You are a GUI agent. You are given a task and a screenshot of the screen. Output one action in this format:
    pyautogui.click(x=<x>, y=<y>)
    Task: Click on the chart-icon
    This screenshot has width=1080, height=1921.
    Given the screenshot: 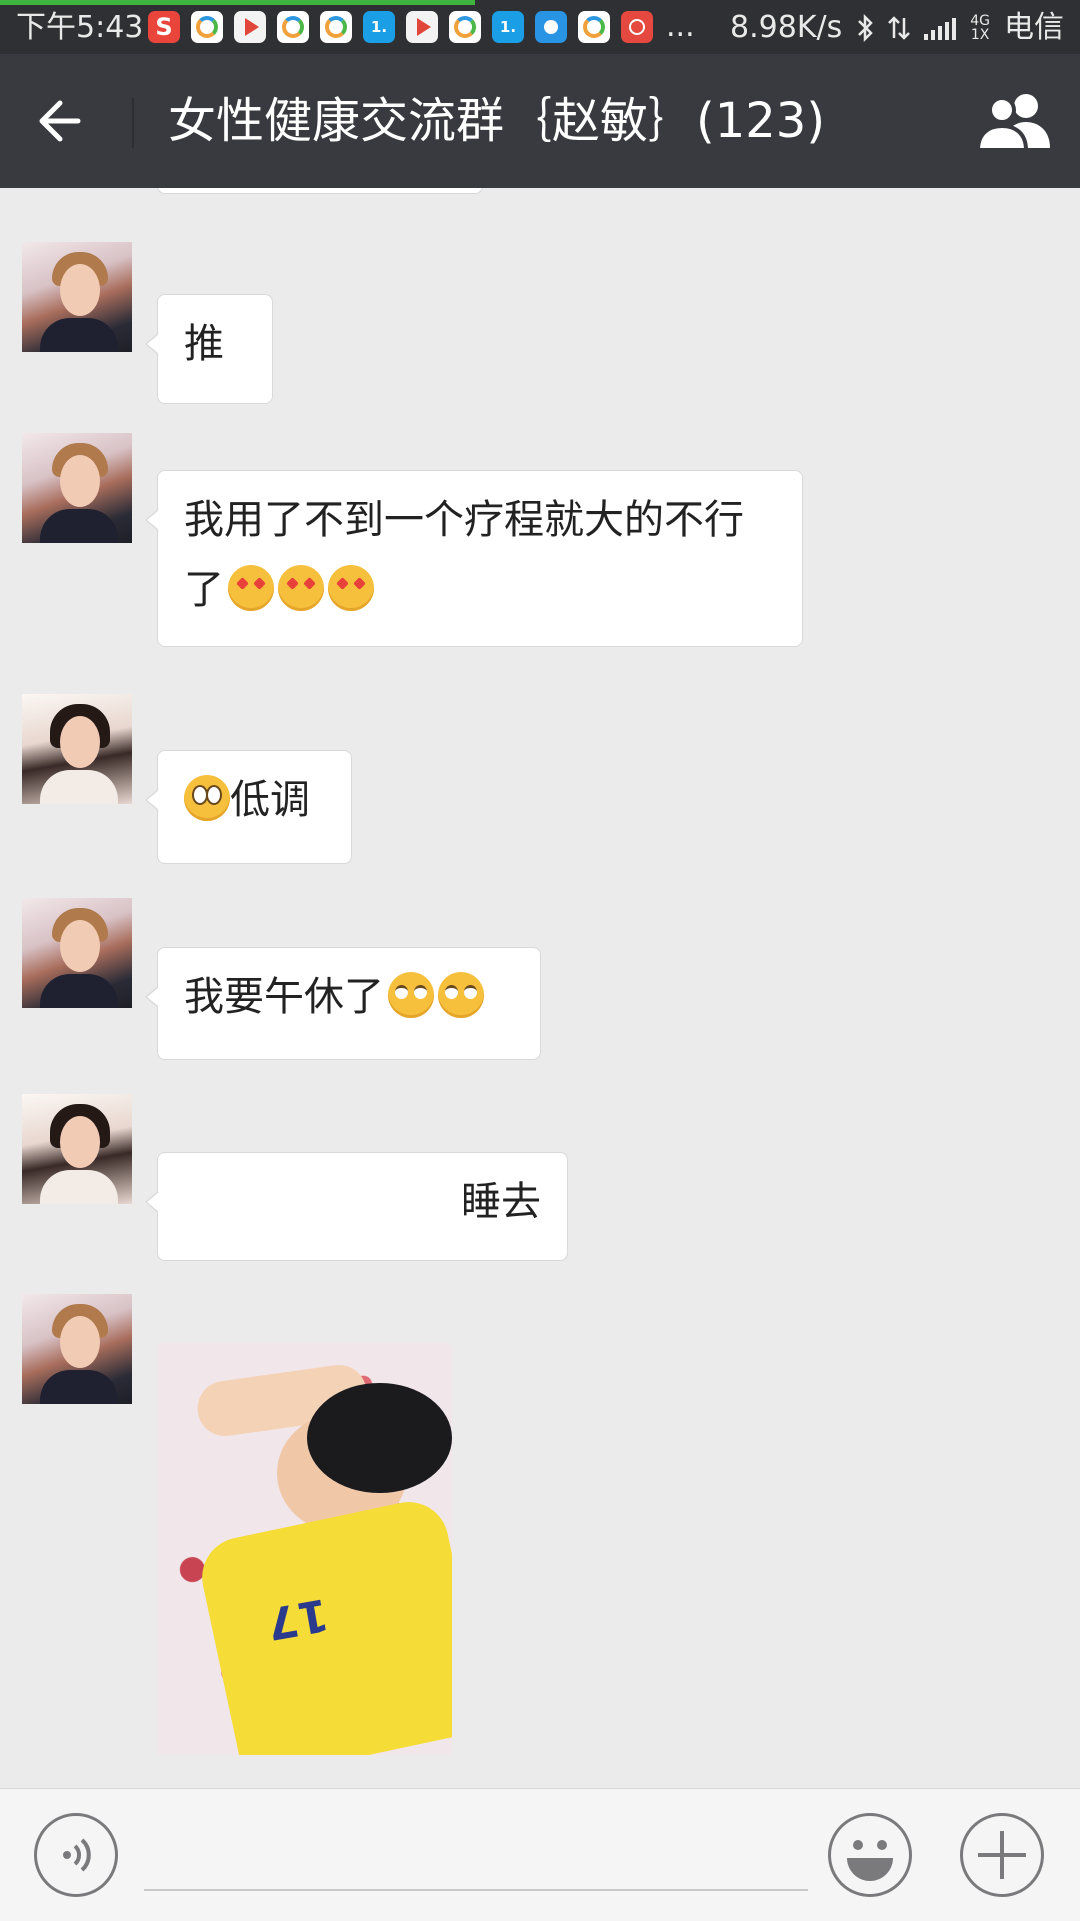 What is the action you would take?
    pyautogui.click(x=637, y=27)
    